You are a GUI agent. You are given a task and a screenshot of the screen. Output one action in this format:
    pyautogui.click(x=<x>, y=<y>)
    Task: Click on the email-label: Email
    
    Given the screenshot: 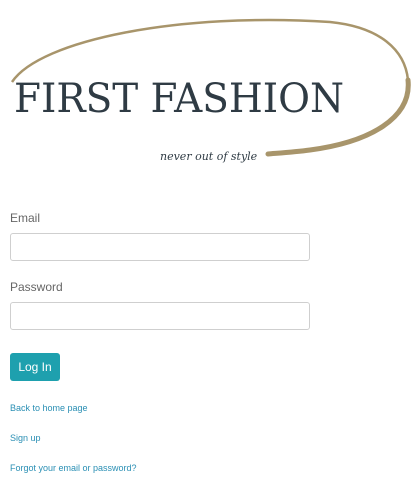 What is the action you would take?
    pyautogui.click(x=25, y=218)
    